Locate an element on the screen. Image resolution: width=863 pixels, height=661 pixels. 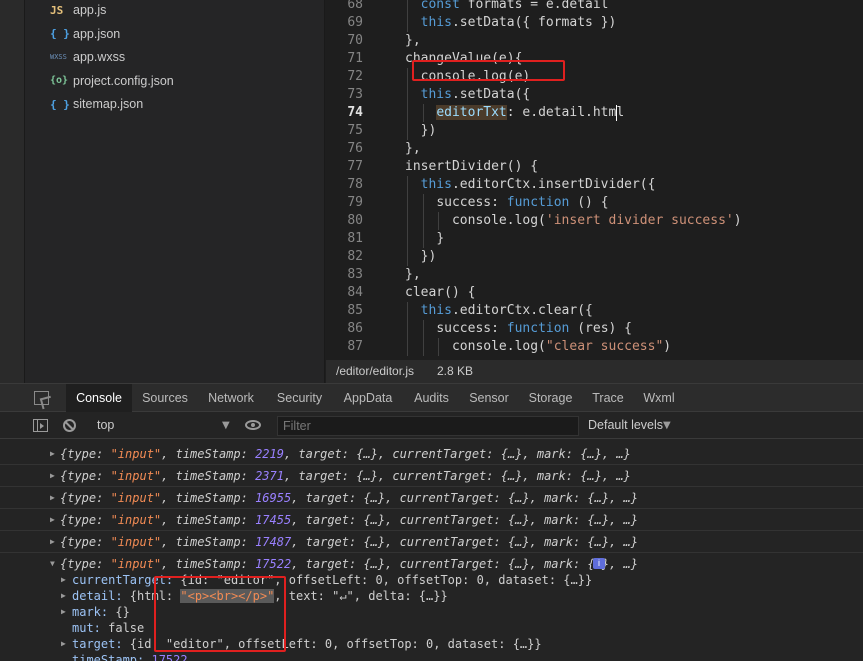
file-tree-item: { } app.json is located at coordinates (85, 34).